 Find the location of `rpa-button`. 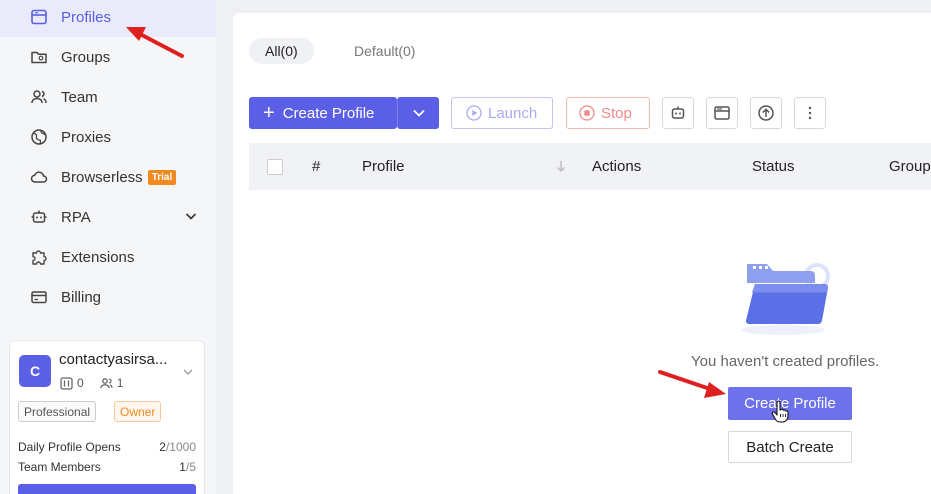

rpa-button is located at coordinates (678, 113).